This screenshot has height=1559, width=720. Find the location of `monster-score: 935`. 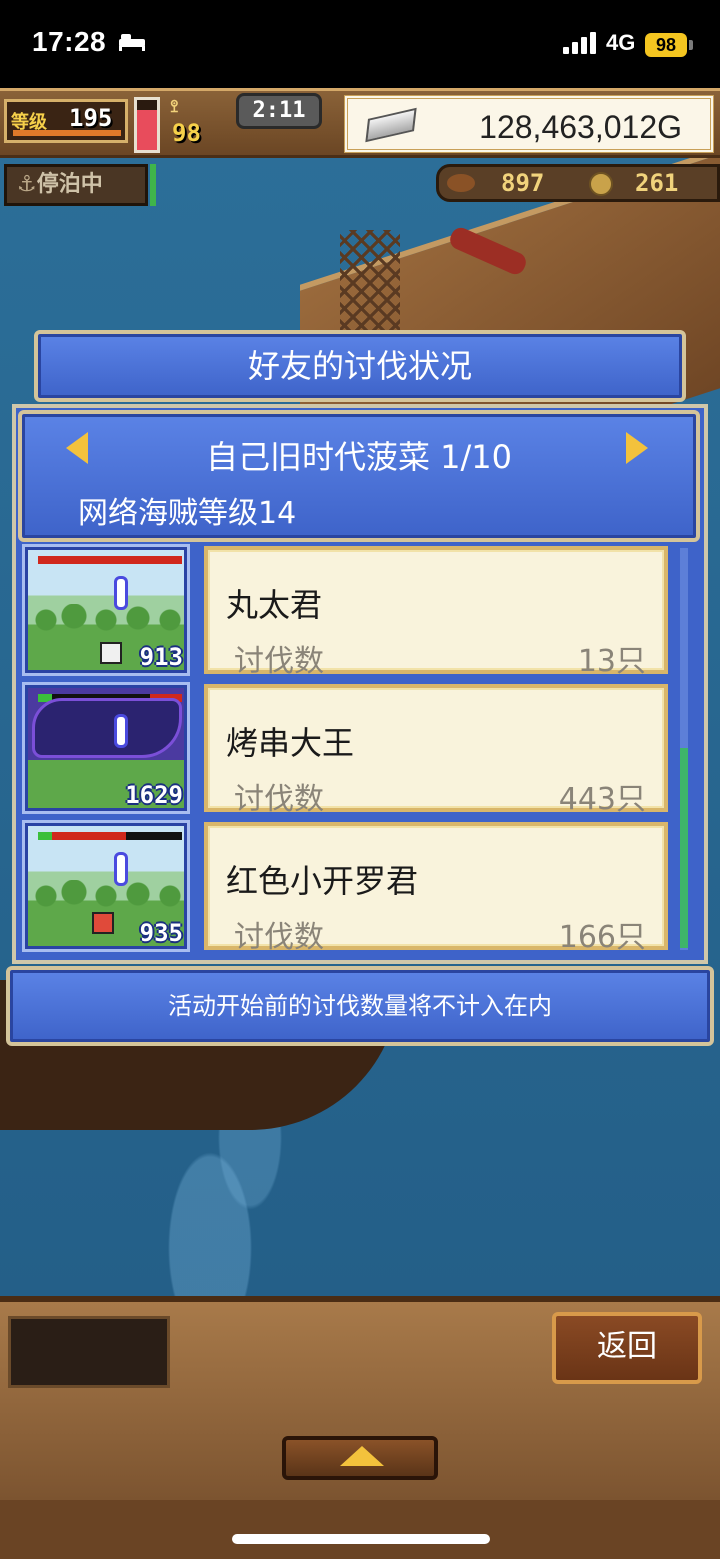

monster-score: 935 is located at coordinates (161, 933).